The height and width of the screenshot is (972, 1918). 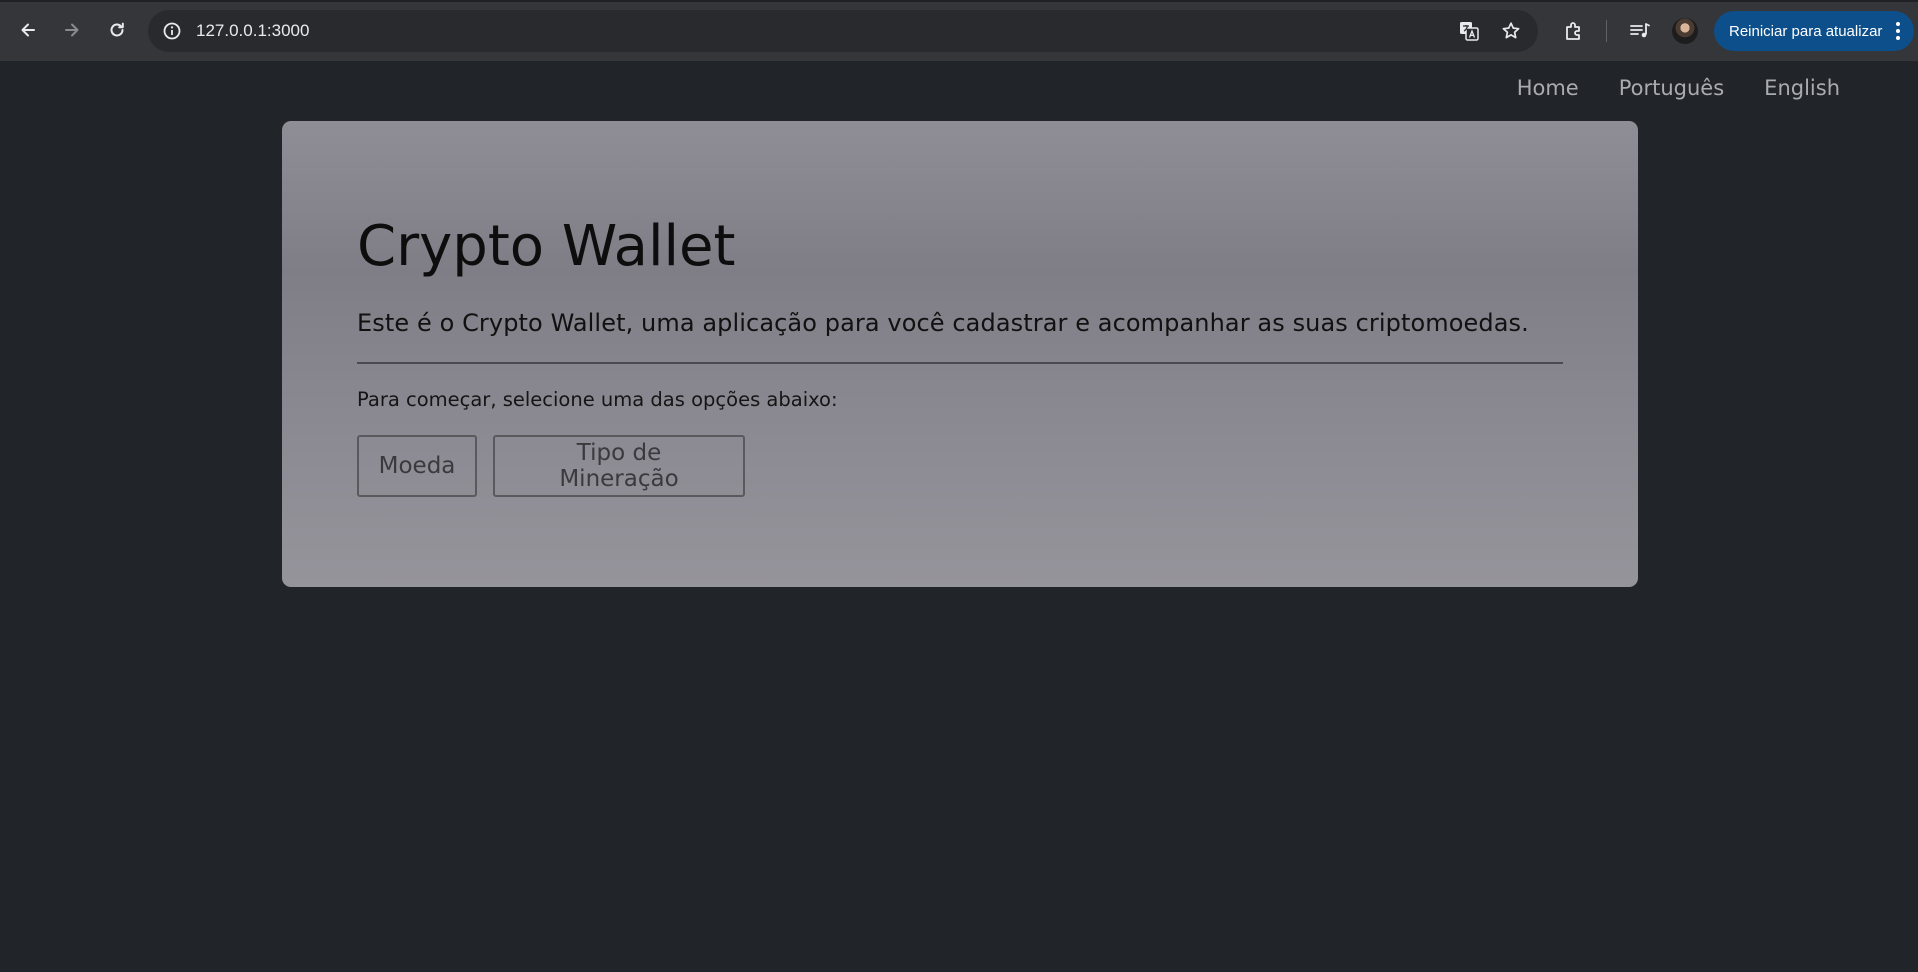 I want to click on mining-type-button: Tipo de Mineração, so click(x=619, y=466).